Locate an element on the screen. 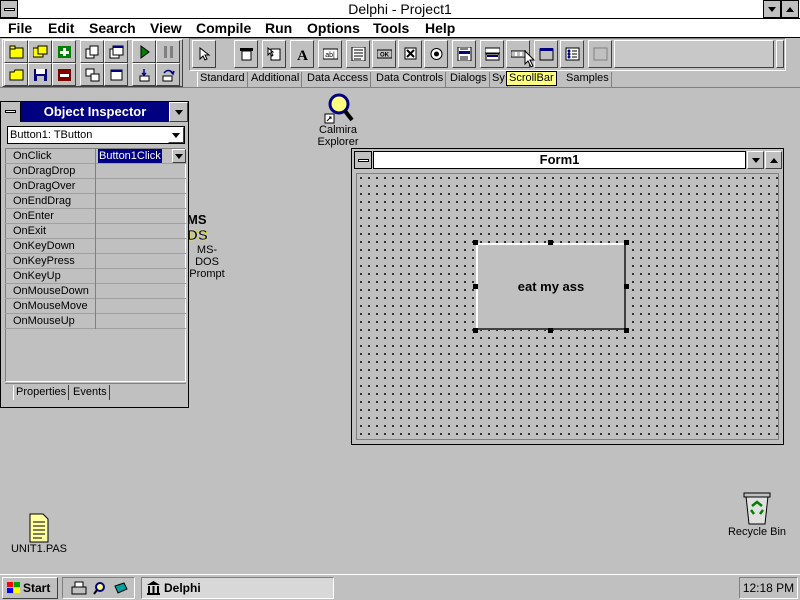 The image size is (800, 600). add-file-button is located at coordinates (64, 51).